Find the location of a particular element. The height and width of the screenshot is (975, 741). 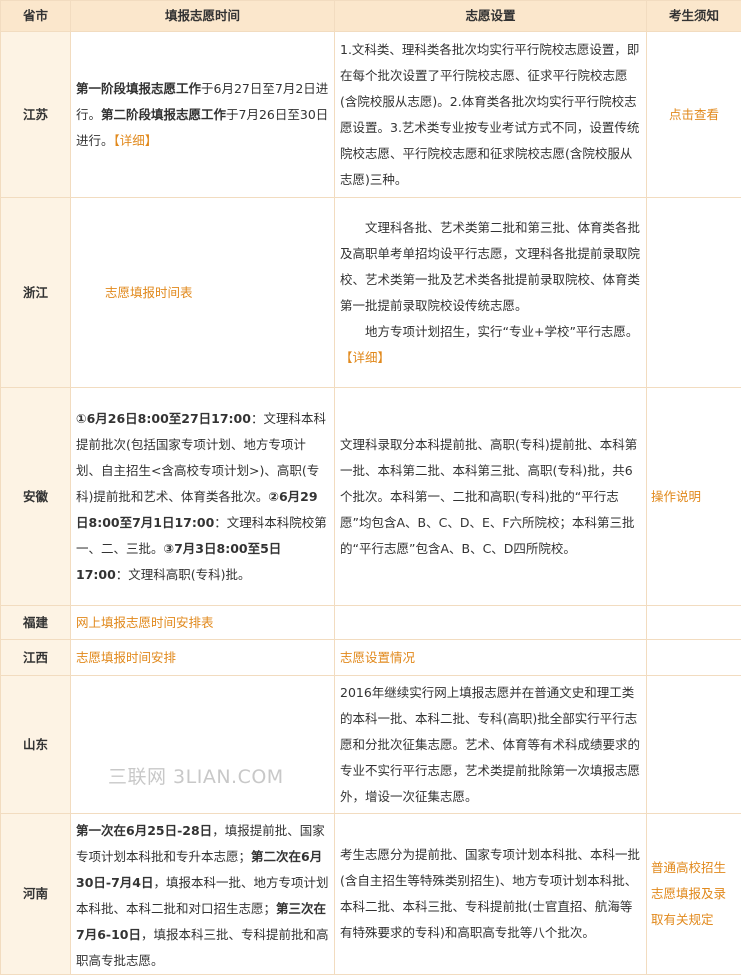

notice-cell: 点击查看 is located at coordinates (694, 115).